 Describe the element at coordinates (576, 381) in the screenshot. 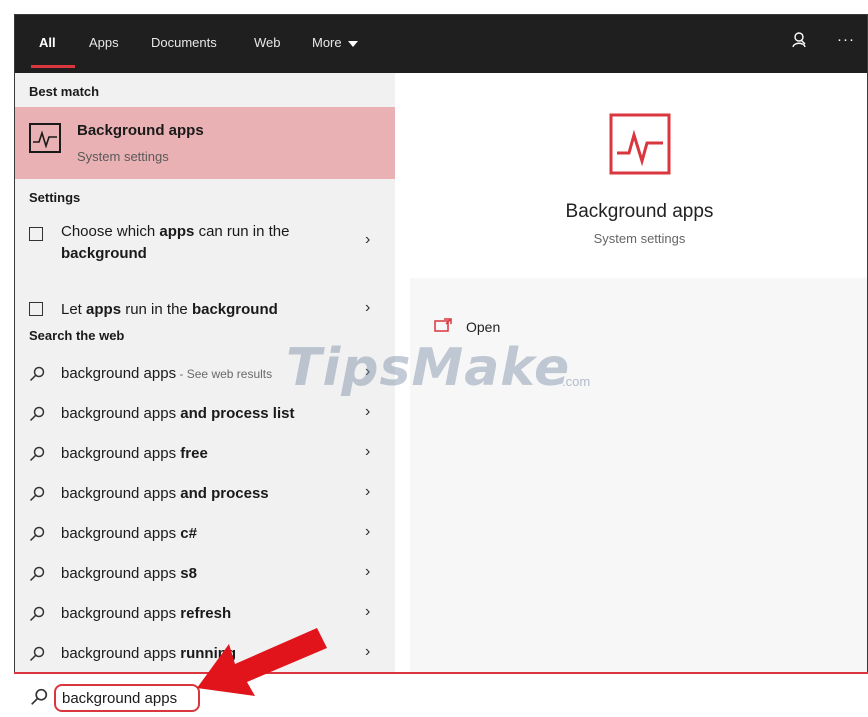

I see `watermark-suffix: .com` at that location.